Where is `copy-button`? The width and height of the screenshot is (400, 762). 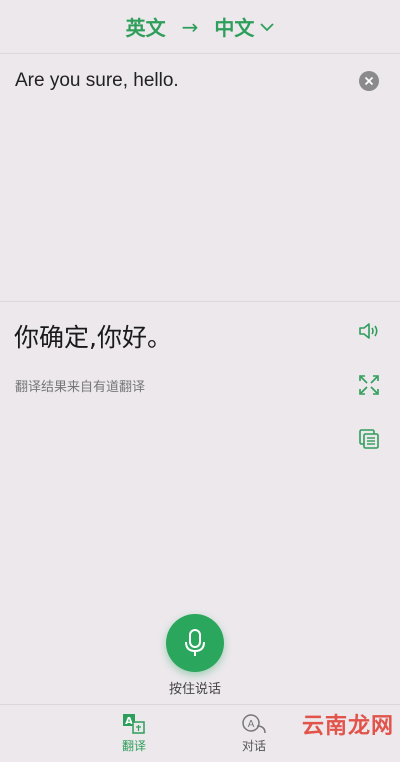
copy-button is located at coordinates (369, 439).